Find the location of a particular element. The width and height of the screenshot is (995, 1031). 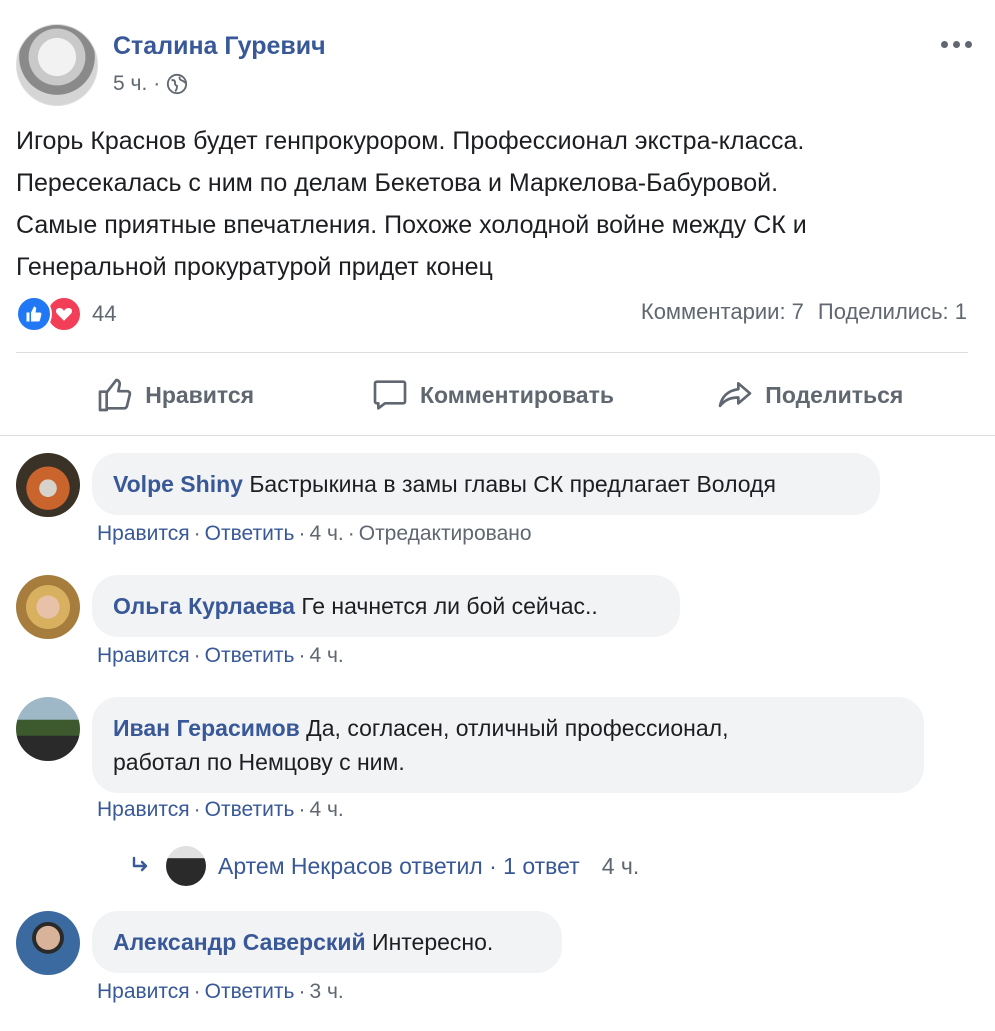

share-button-label: Поделиться is located at coordinates (834, 394).